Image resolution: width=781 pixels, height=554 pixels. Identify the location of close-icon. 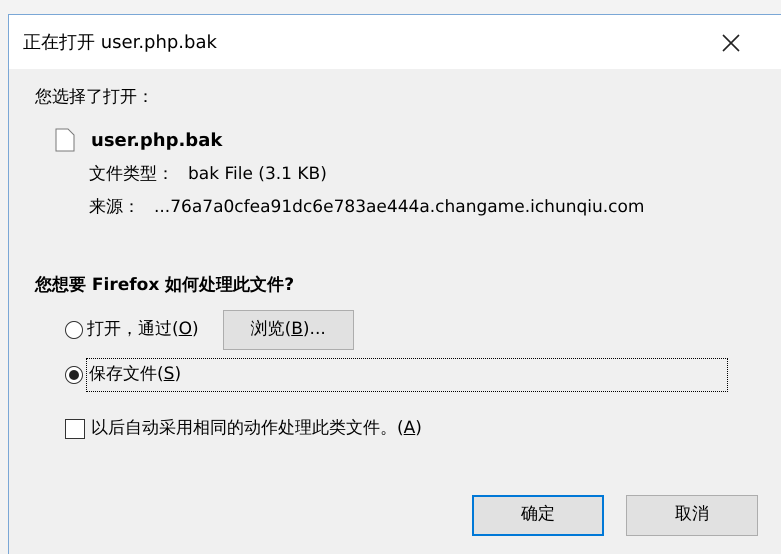
(731, 42).